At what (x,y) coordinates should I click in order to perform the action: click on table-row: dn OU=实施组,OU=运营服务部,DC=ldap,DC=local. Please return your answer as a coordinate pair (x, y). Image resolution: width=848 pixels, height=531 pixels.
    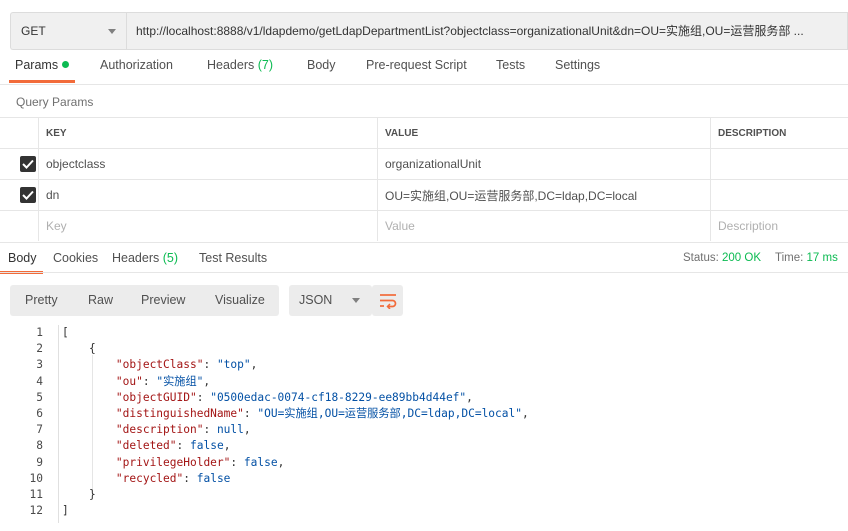
    Looking at the image, I should click on (424, 194).